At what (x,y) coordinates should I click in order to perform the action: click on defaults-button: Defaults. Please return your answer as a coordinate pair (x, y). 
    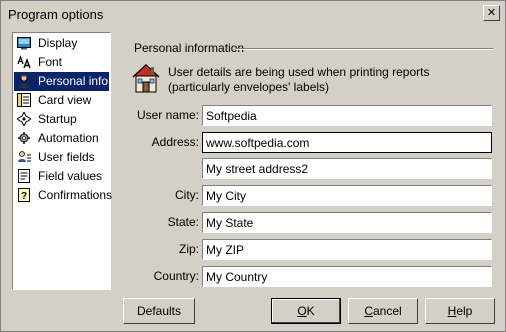
    Looking at the image, I should click on (159, 311).